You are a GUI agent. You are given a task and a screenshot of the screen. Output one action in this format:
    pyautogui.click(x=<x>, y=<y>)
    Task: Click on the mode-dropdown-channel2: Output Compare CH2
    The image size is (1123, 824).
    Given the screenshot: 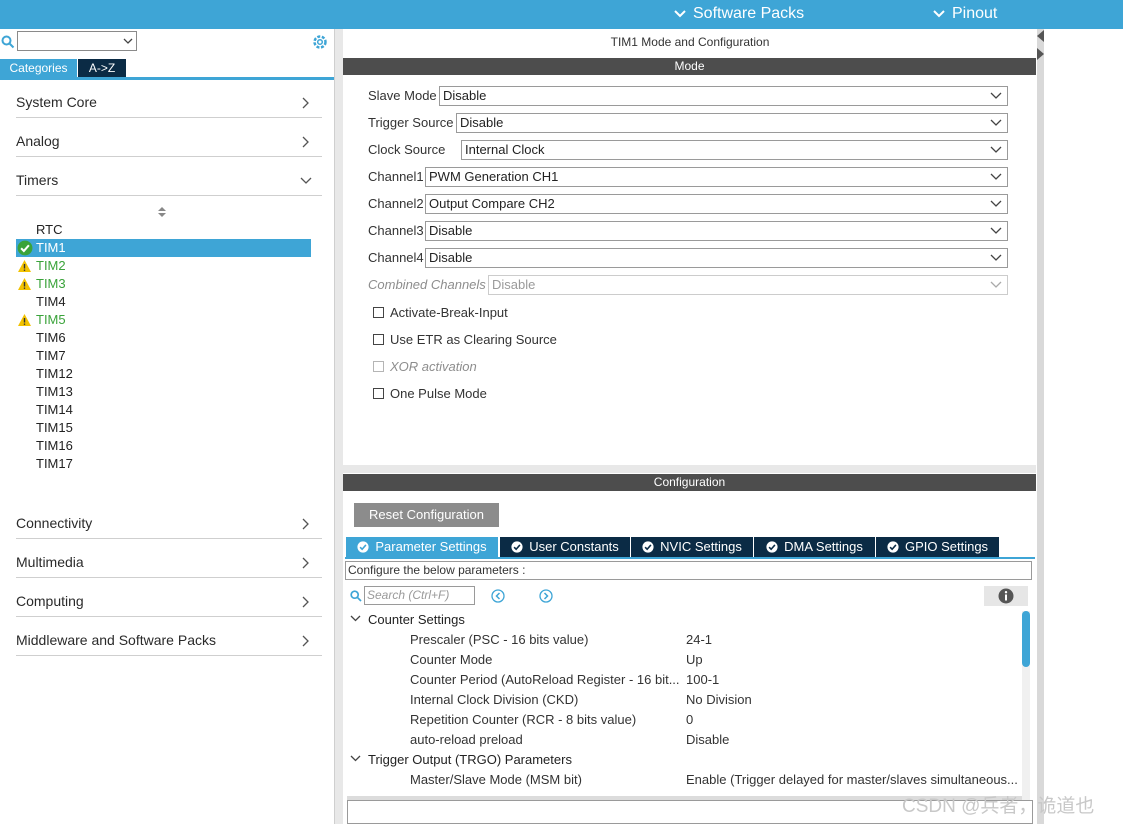 What is the action you would take?
    pyautogui.click(x=716, y=204)
    